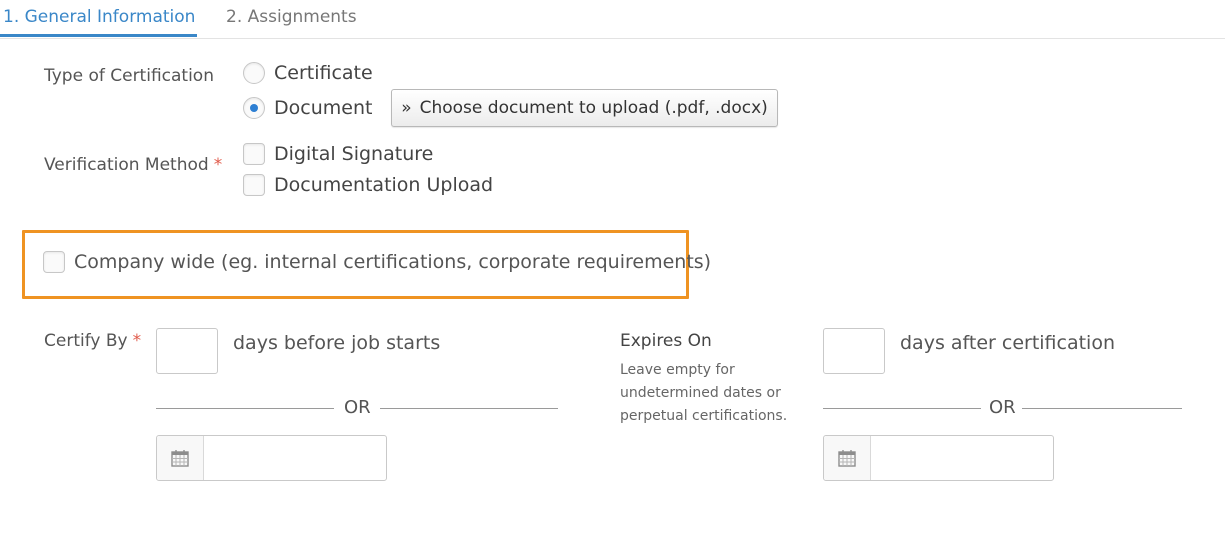 Image resolution: width=1225 pixels, height=560 pixels. I want to click on verification-method-label: Verification Method *, so click(133, 165).